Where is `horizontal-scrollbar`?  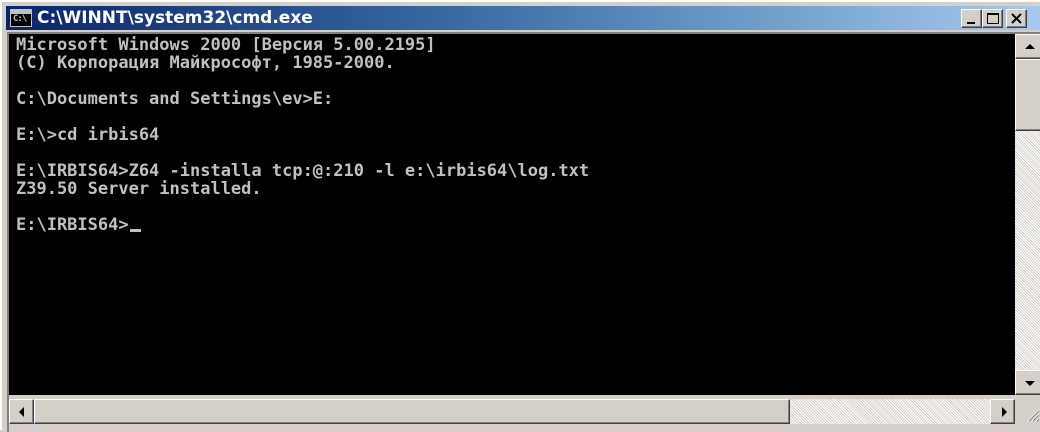 horizontal-scrollbar is located at coordinates (512, 411).